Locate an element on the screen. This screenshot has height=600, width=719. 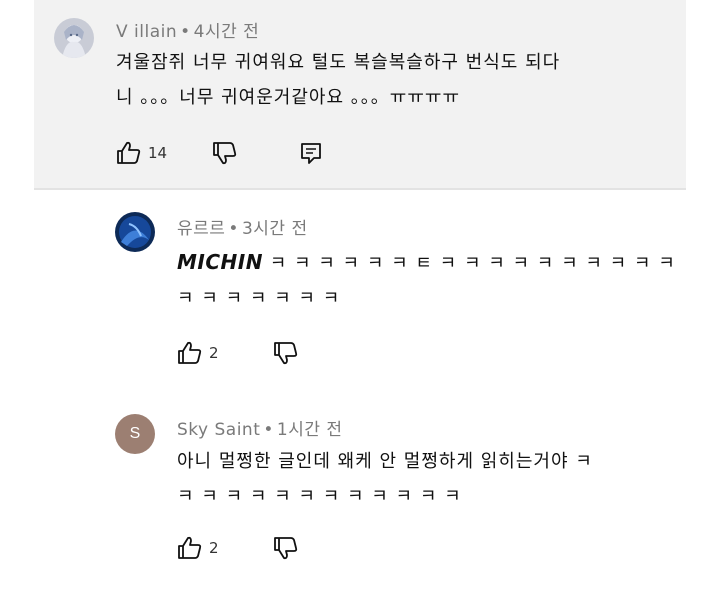
like-button: 14 is located at coordinates (141, 153).